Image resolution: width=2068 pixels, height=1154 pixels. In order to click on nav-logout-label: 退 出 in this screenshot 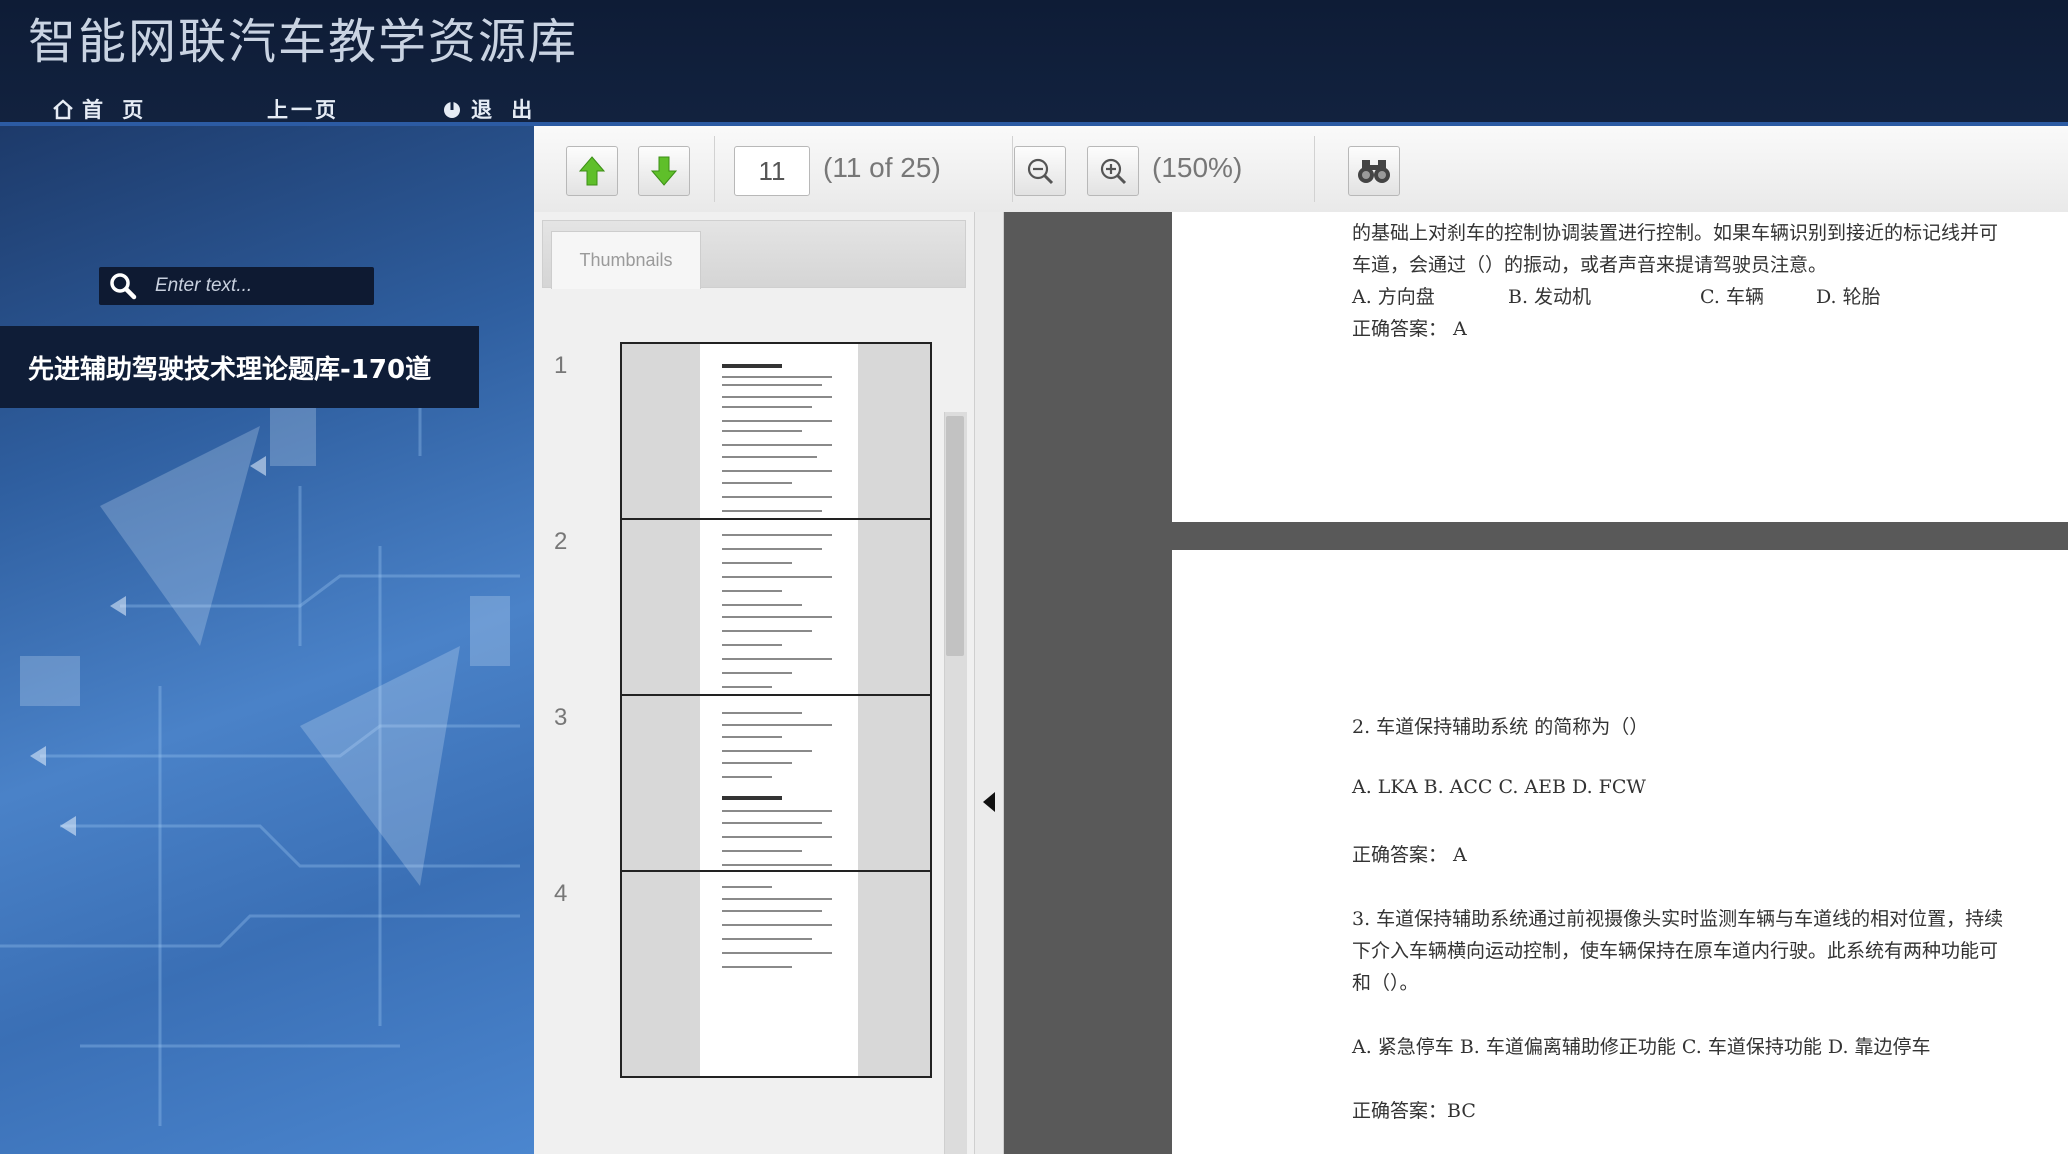, I will do `click(505, 110)`.